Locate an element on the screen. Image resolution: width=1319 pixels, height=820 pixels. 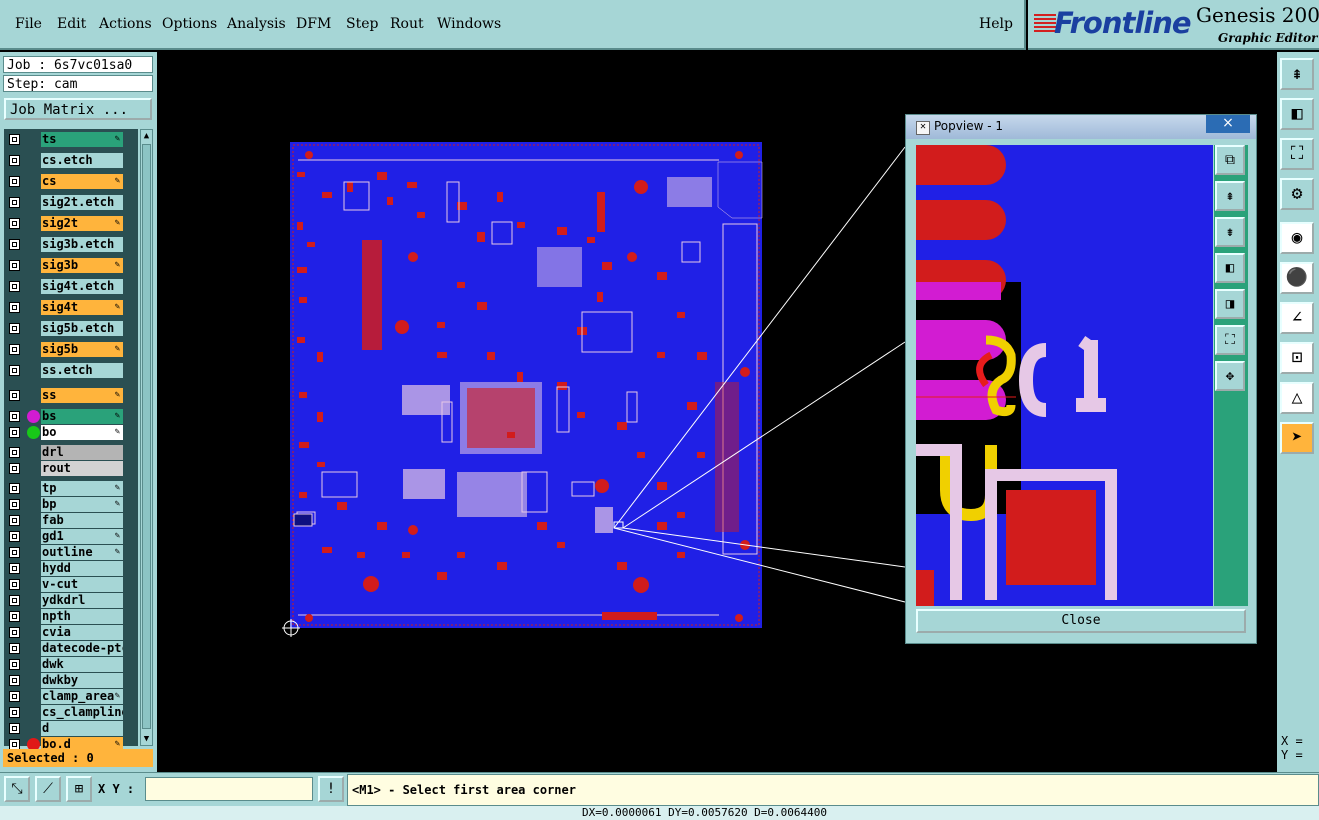
window-zoom-icon: ⤡ is located at coordinates (17, 789).